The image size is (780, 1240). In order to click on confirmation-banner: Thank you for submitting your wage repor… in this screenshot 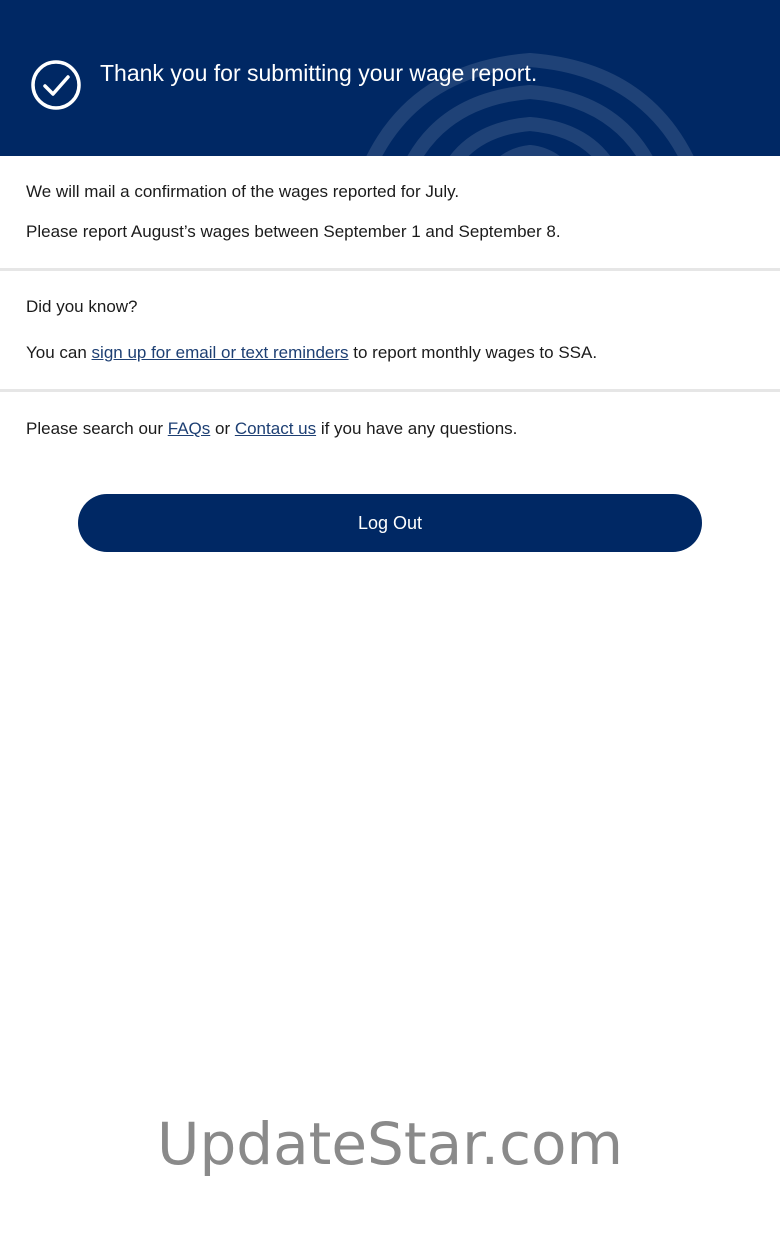, I will do `click(390, 78)`.